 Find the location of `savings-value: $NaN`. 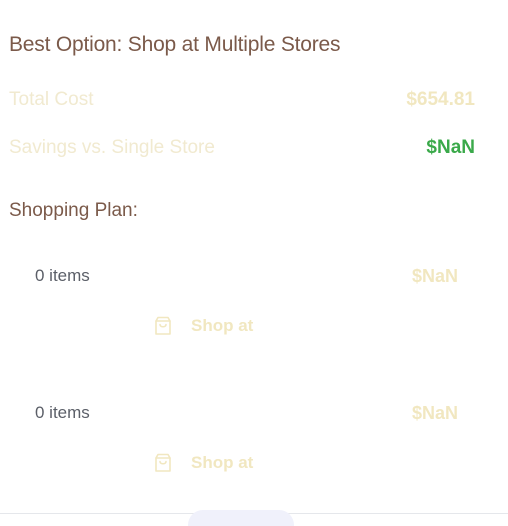

savings-value: $NaN is located at coordinates (450, 147).